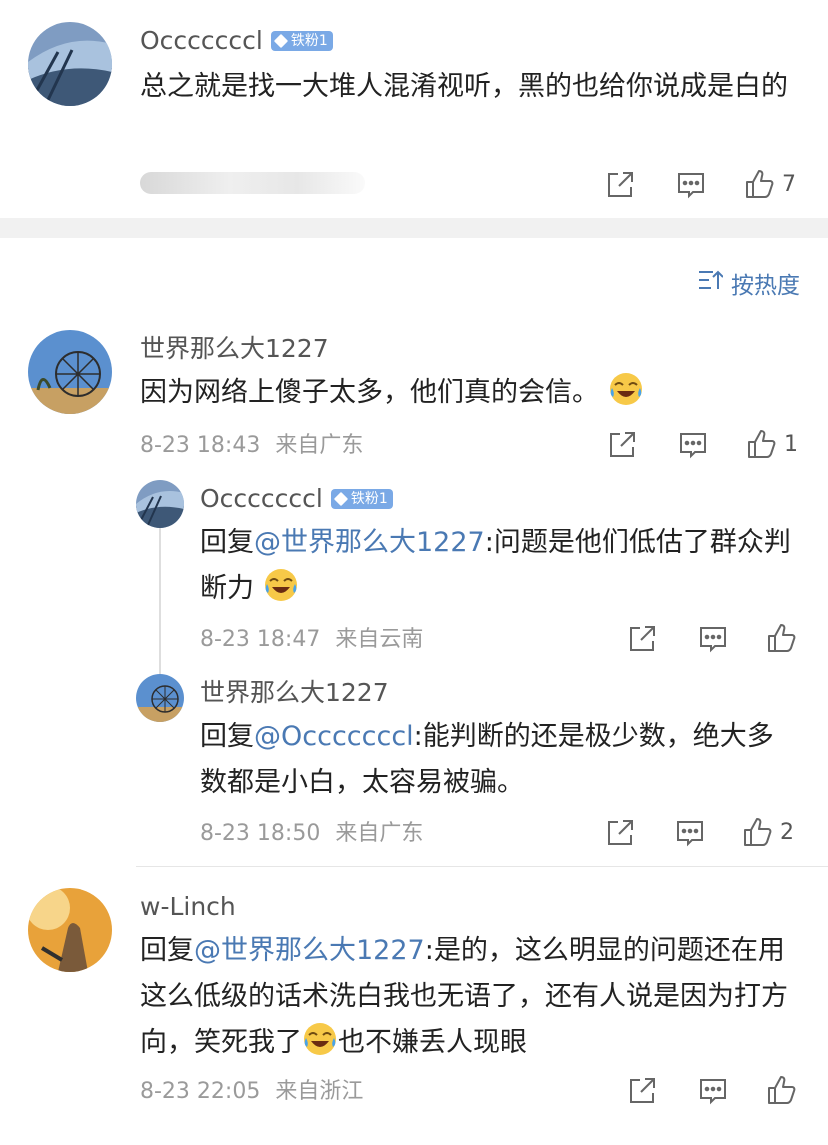 This screenshot has width=828, height=1145. I want to click on comment-meta: 8-23 18:43 来自广东, so click(251, 446).